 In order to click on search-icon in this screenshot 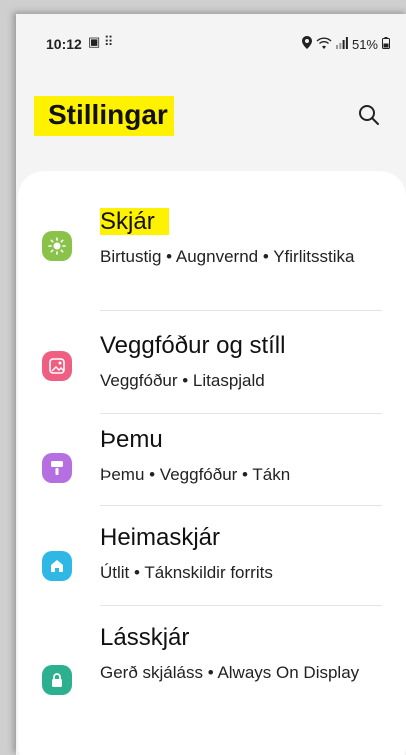, I will do `click(369, 115)`.